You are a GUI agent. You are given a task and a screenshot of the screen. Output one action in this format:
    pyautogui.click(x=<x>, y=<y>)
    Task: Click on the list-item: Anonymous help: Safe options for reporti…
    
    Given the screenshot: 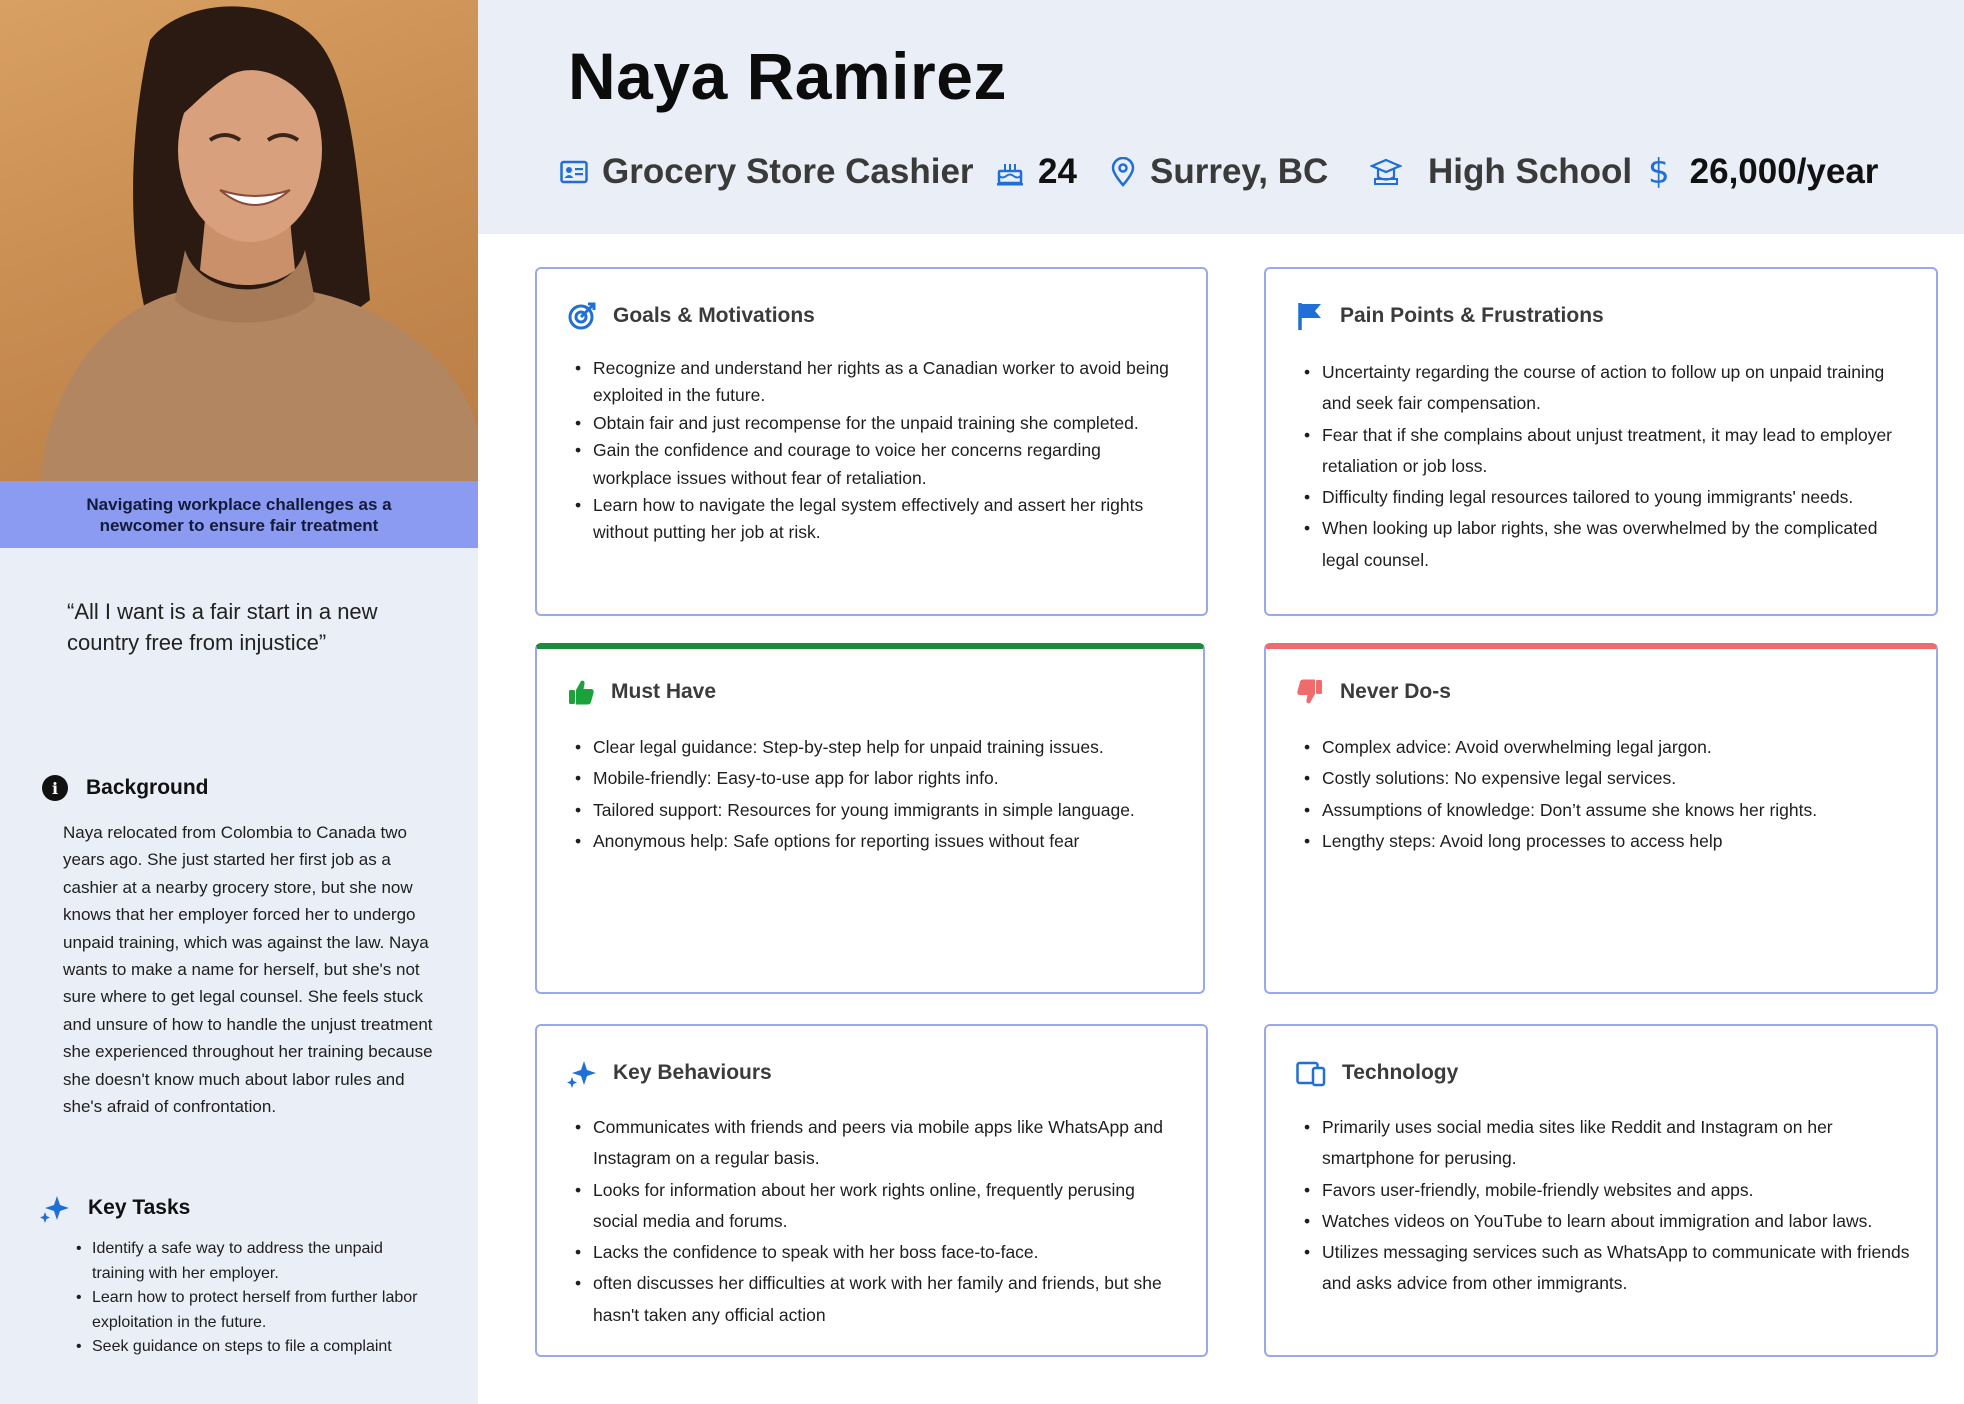 What is the action you would take?
    pyautogui.click(x=876, y=842)
    